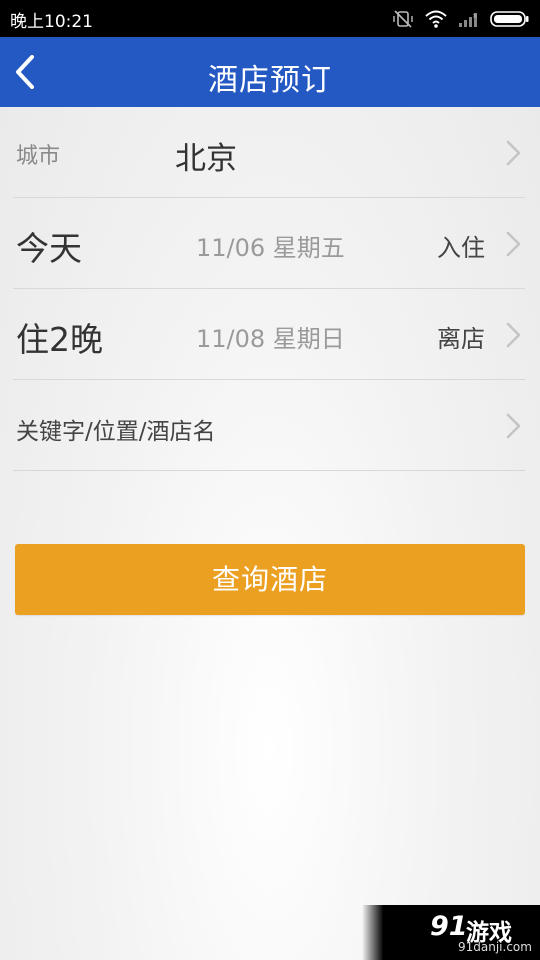 This screenshot has width=540, height=960. Describe the element at coordinates (269, 152) in the screenshot. I see `city-row: 城市 北京` at that location.